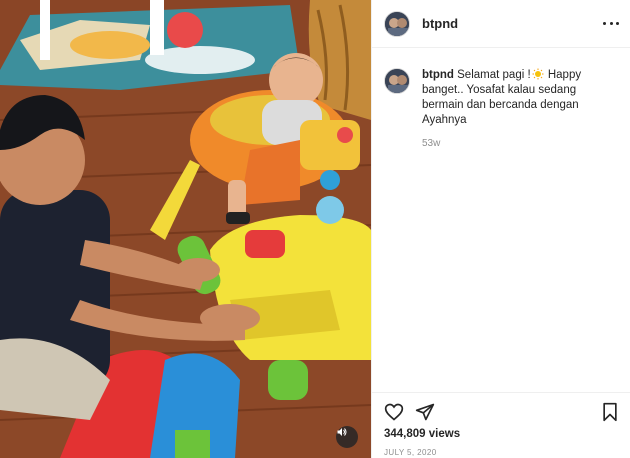  I want to click on caption-part1: Selamat pagi !, so click(494, 75).